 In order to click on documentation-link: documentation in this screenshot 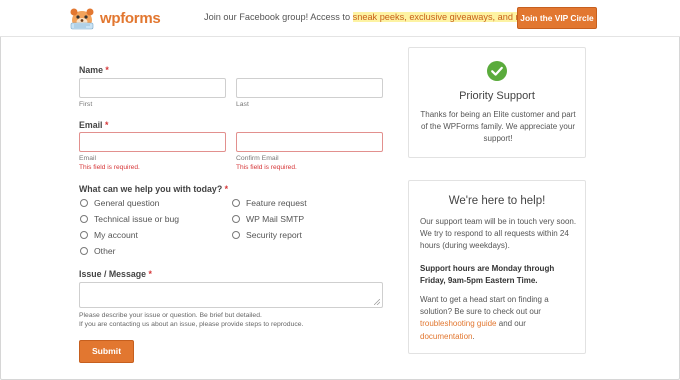, I will do `click(446, 336)`.